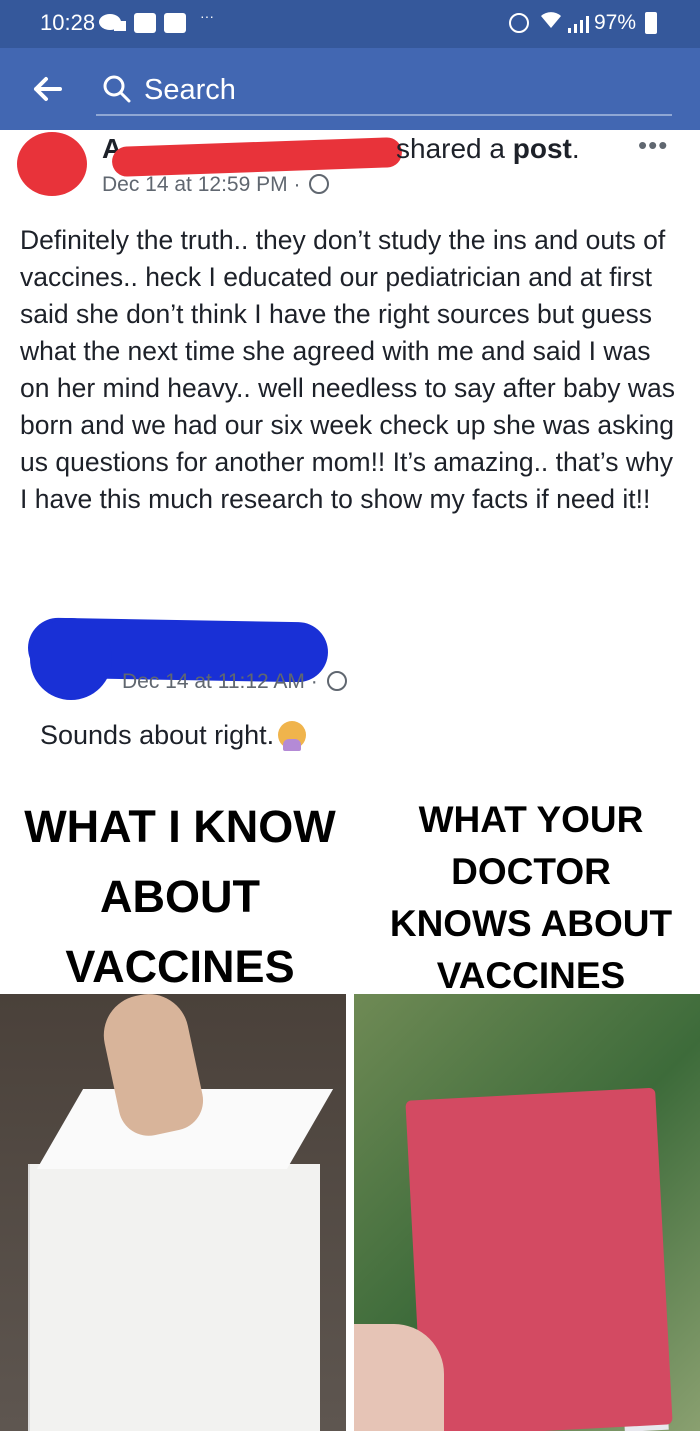 This screenshot has height=1431, width=700. What do you see at coordinates (531, 923) in the screenshot?
I see `caption-line: KNOWS ABOUT` at bounding box center [531, 923].